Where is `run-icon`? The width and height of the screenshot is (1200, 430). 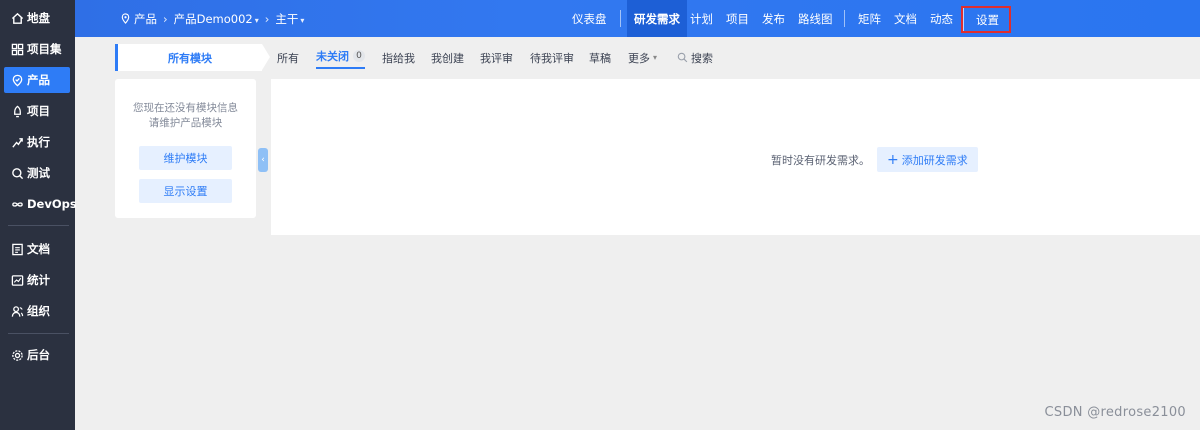 run-icon is located at coordinates (17, 142).